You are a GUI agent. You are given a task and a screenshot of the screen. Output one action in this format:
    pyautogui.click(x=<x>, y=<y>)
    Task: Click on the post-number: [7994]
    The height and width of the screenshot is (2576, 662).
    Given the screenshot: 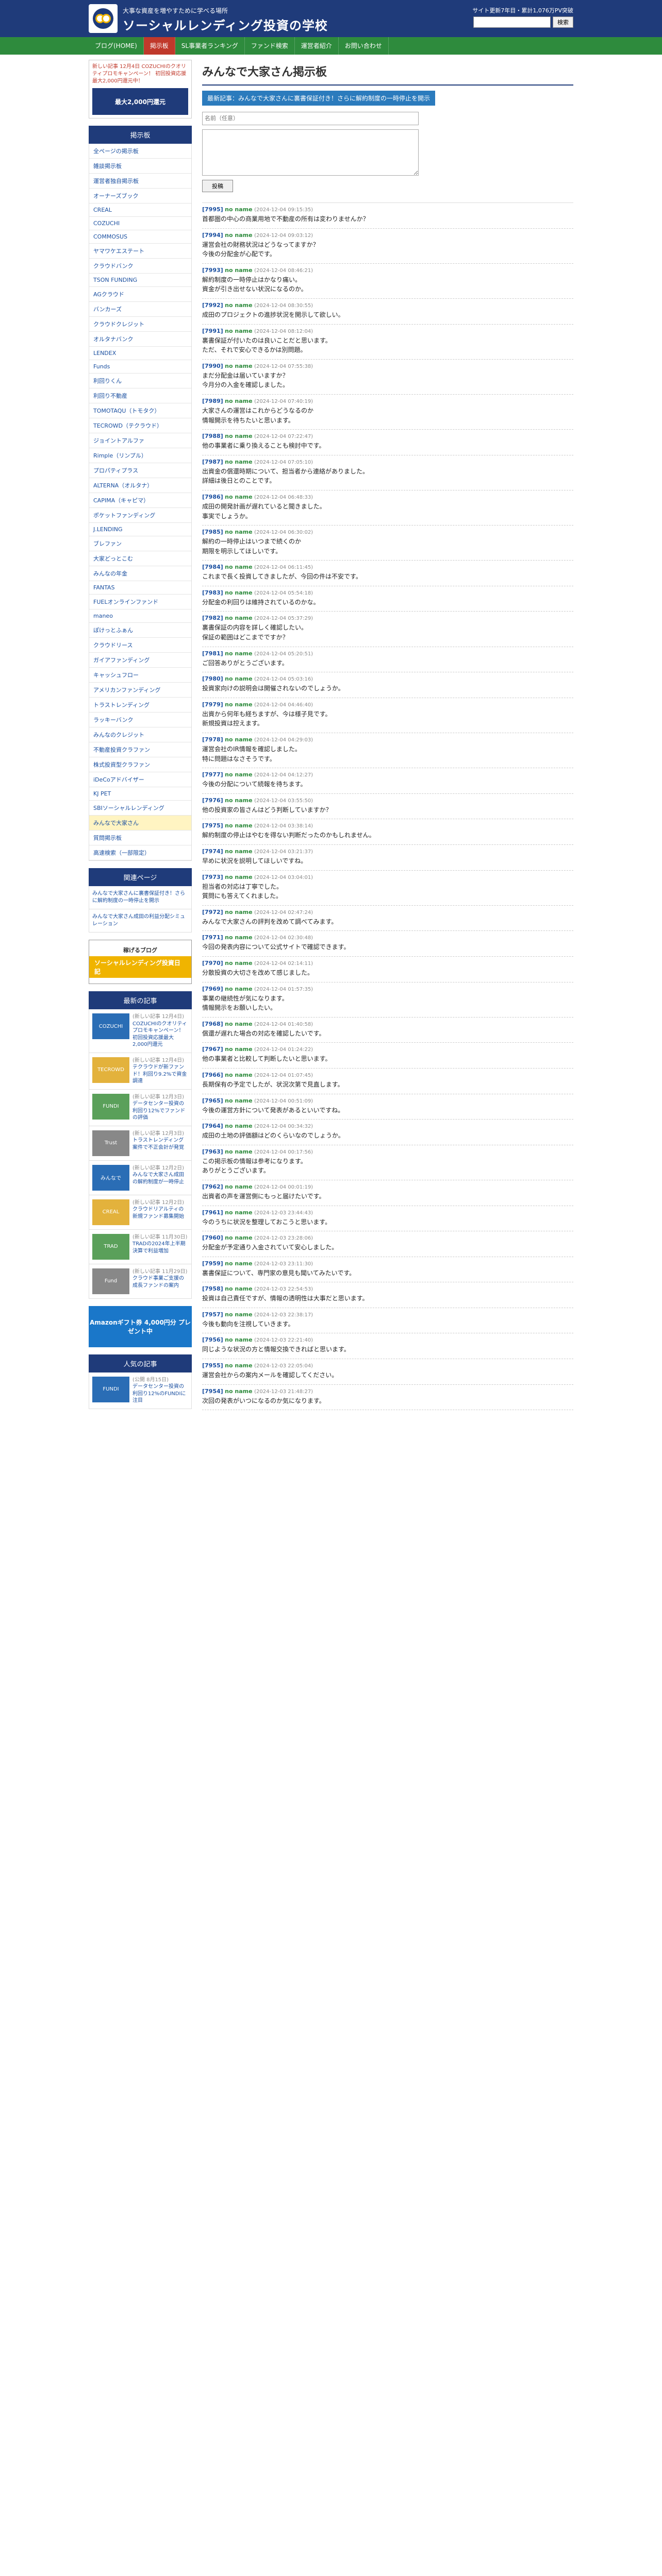 What is the action you would take?
    pyautogui.click(x=213, y=235)
    